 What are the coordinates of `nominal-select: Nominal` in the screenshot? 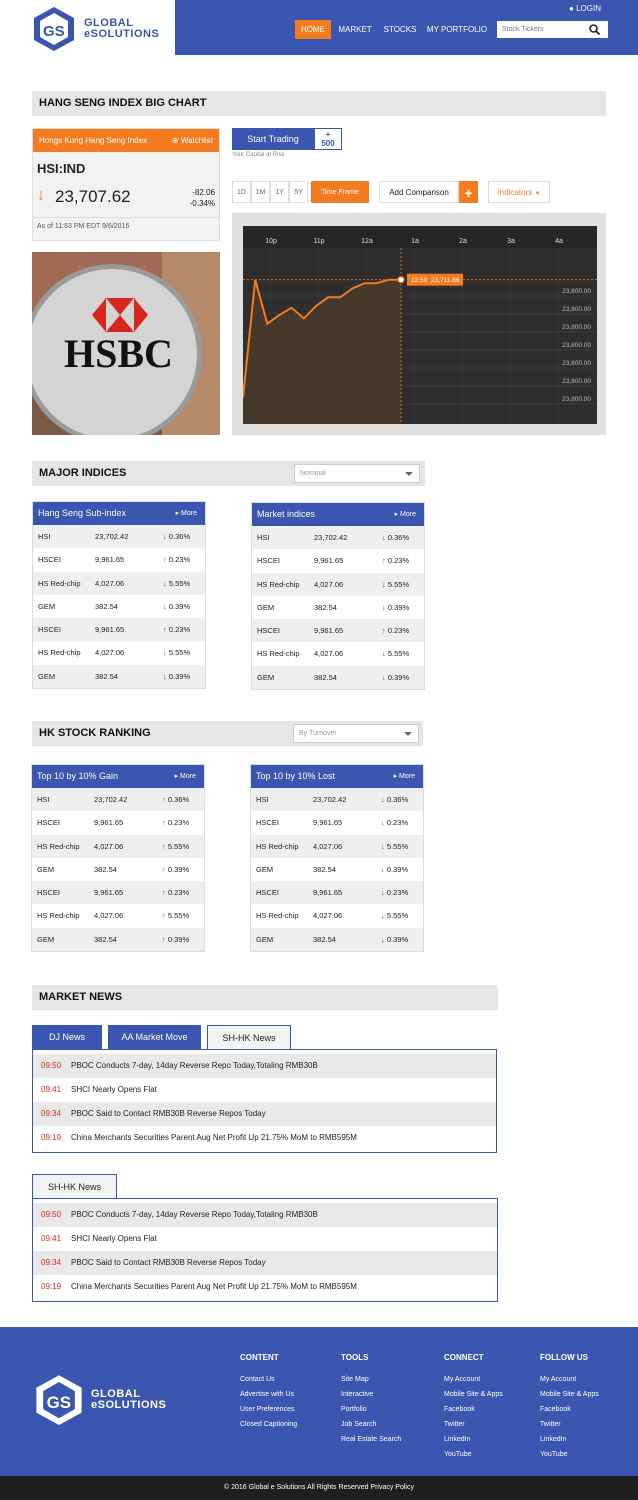 It's located at (357, 473).